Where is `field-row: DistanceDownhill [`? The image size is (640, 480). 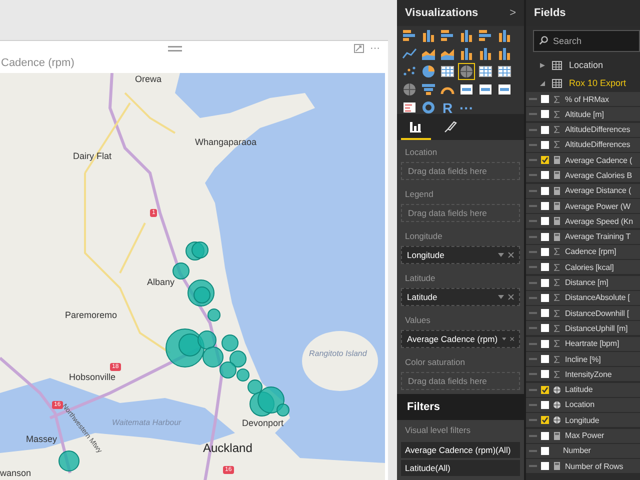
field-row: DistanceDownhill [ is located at coordinates (583, 313).